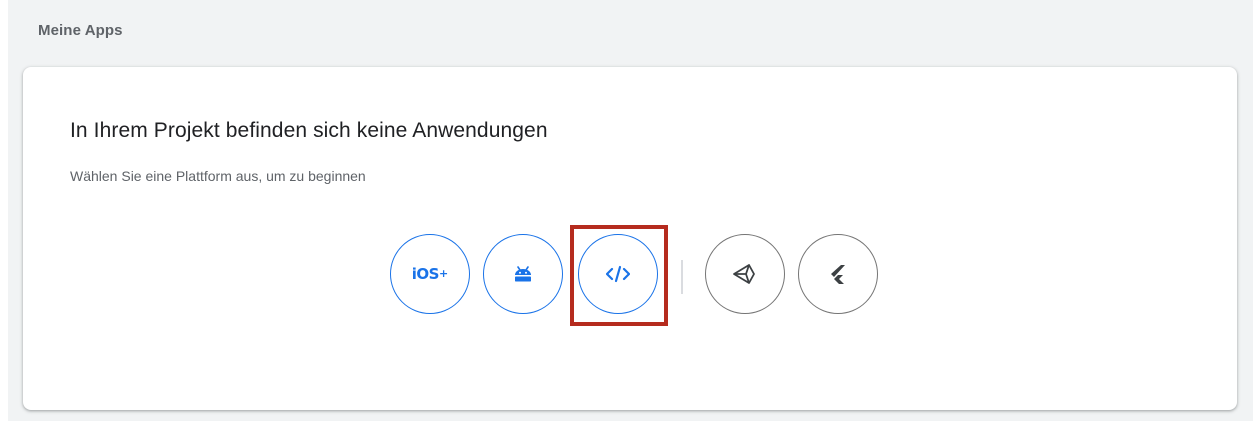 Image resolution: width=1253 pixels, height=421 pixels. I want to click on unity-platform-button, so click(745, 274).